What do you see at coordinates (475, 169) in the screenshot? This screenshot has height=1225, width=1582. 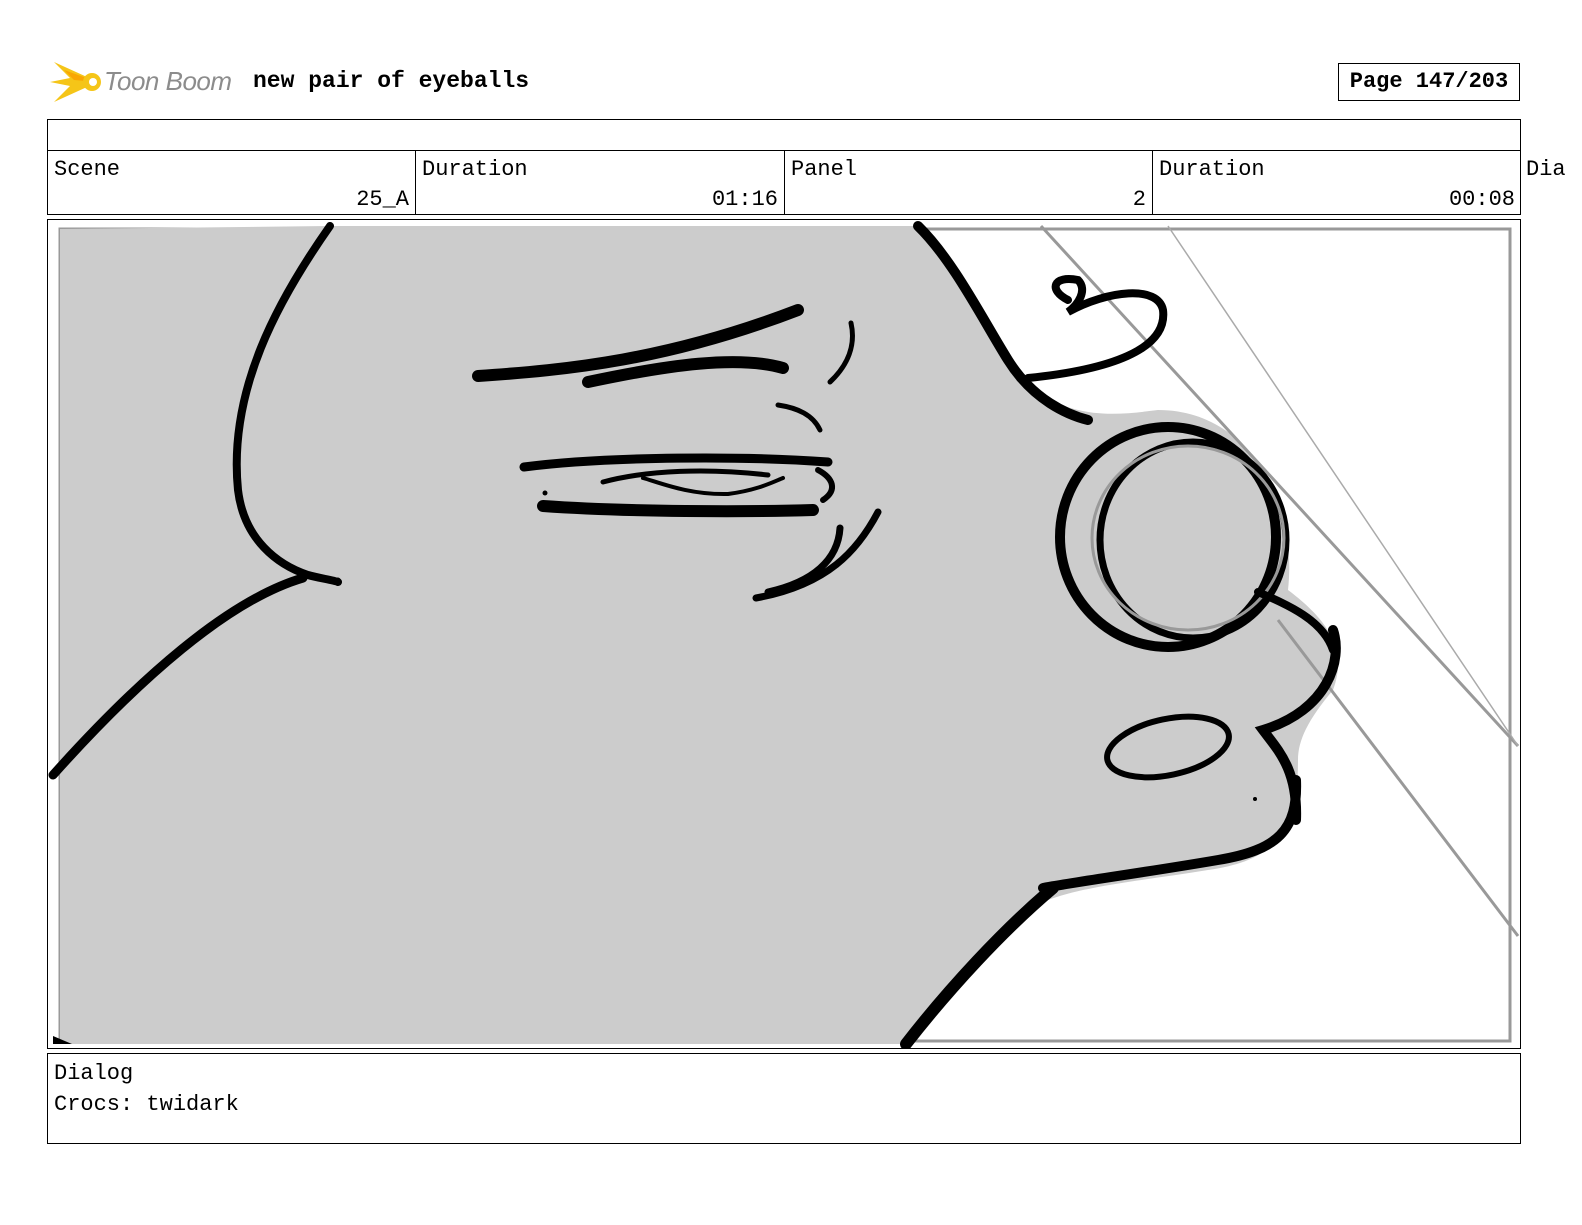 I see `scene-duration-label: Duration` at bounding box center [475, 169].